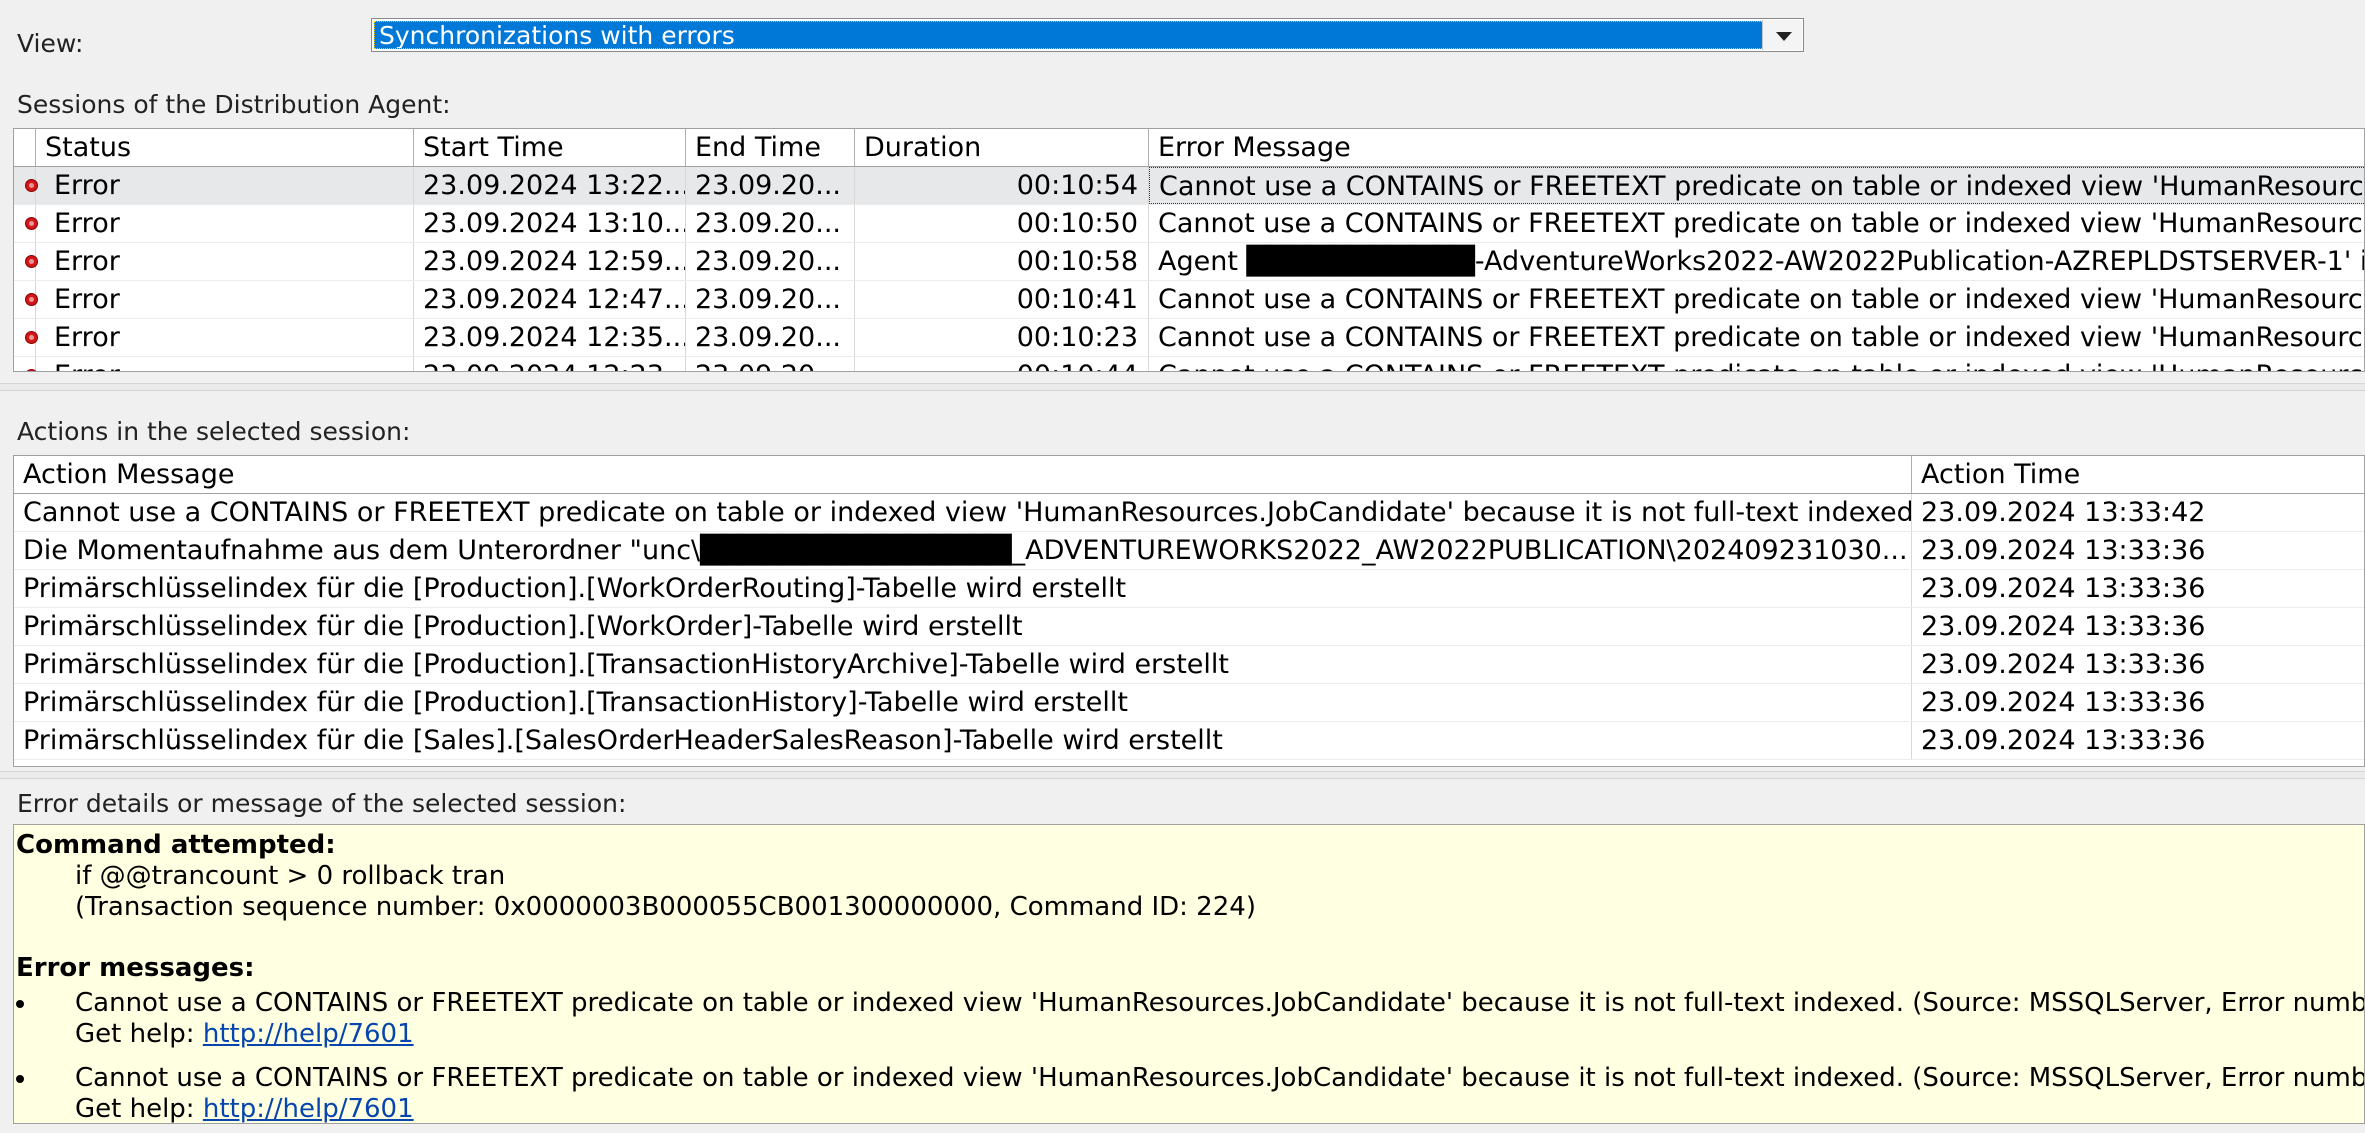  Describe the element at coordinates (1002, 337) in the screenshot. I see `duration-cell: 00:10:23` at that location.